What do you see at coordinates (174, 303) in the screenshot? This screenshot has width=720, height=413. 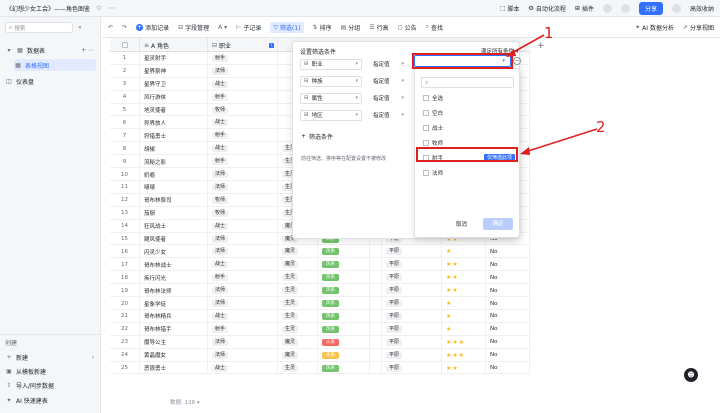 I see `cell-name: 星象学徒` at bounding box center [174, 303].